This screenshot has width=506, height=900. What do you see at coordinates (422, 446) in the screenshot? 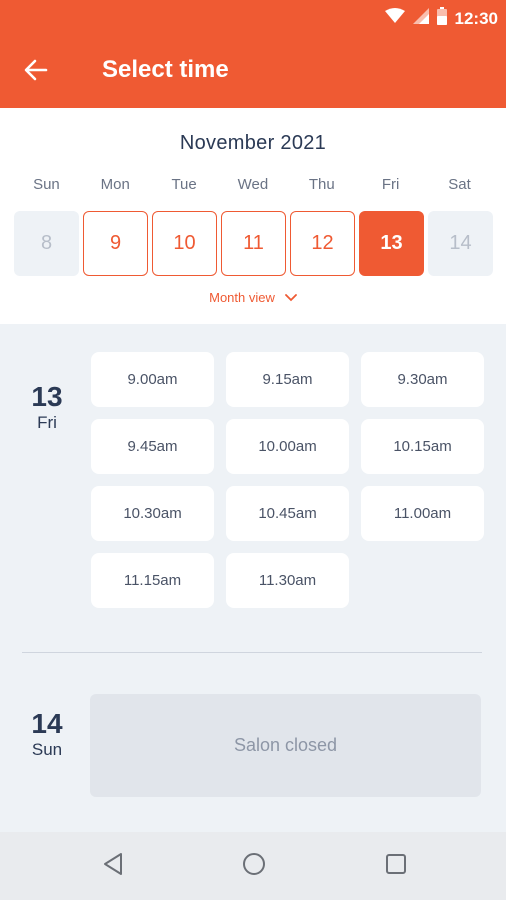
I see `time-slot: 10.15am` at bounding box center [422, 446].